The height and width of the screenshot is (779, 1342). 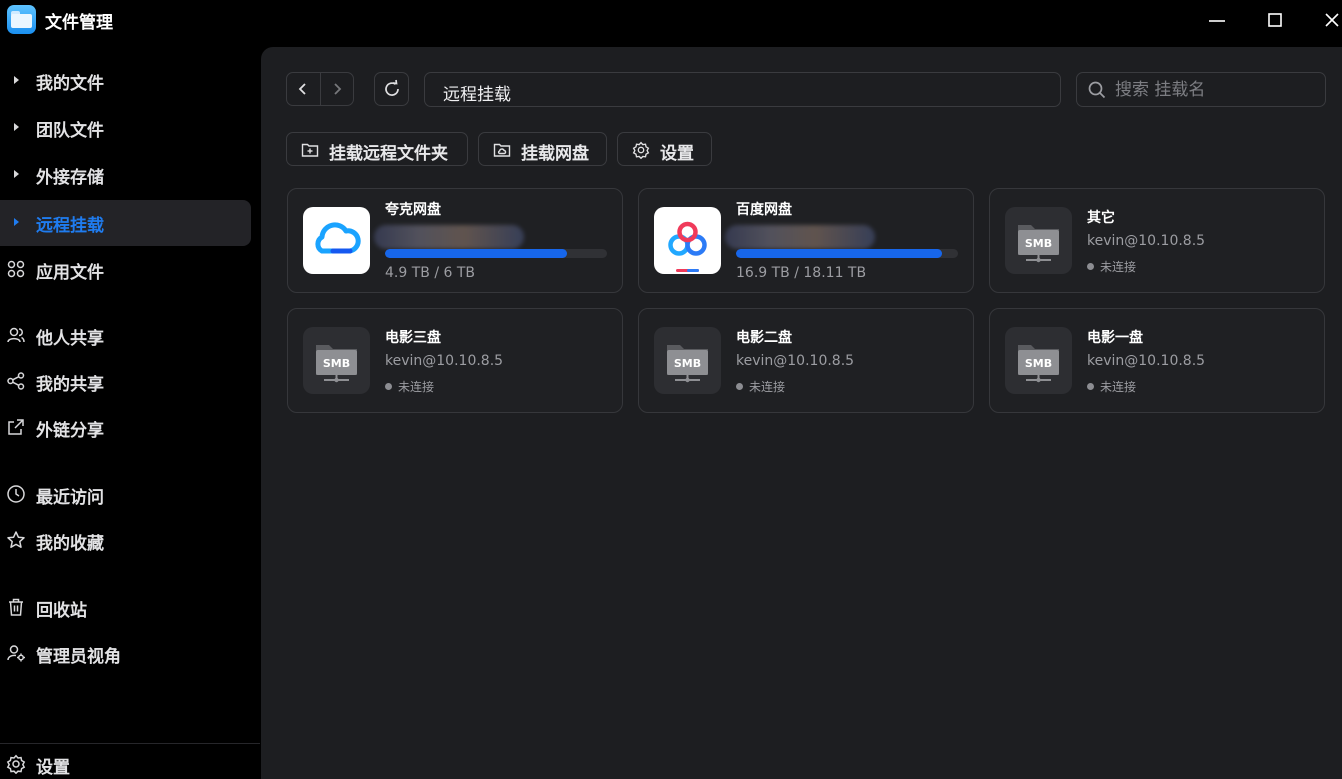 What do you see at coordinates (413, 210) in the screenshot?
I see `mount-name: 夸克网盘` at bounding box center [413, 210].